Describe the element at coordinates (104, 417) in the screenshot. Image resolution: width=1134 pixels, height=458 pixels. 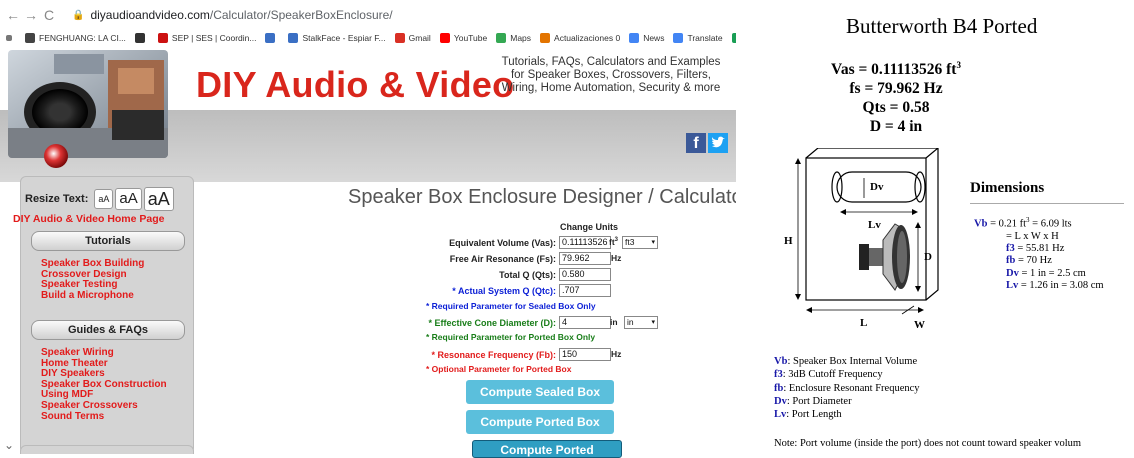
I see `sidebar-link: Sound Terms` at that location.